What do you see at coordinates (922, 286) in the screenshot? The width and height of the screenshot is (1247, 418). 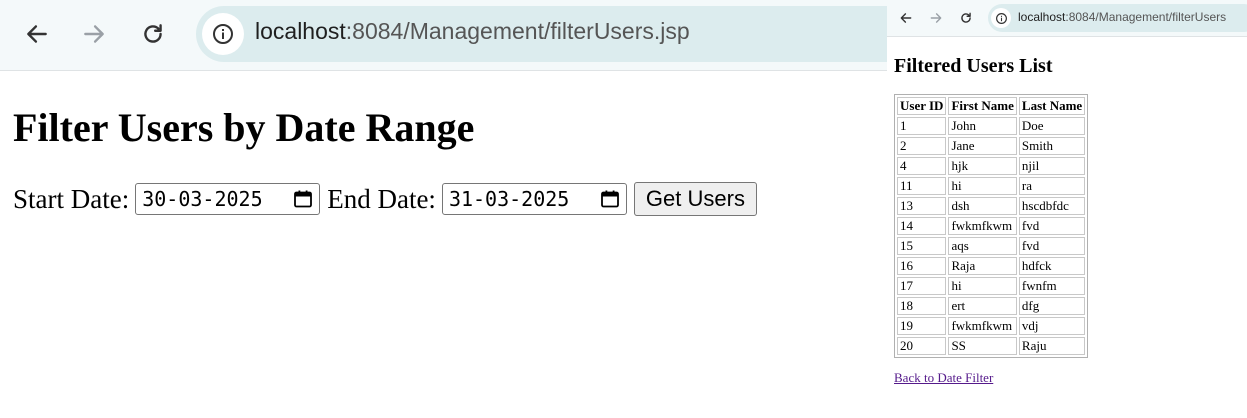 I see `user-id-cell: 17` at bounding box center [922, 286].